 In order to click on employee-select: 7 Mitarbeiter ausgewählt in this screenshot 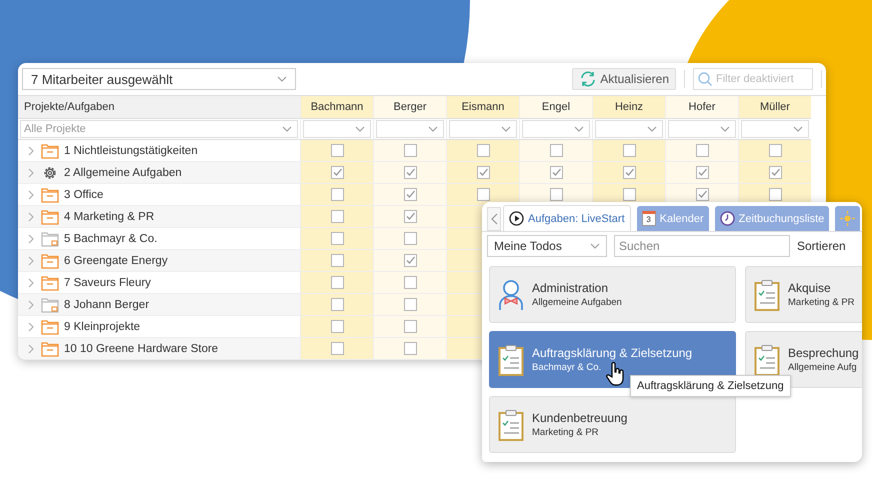, I will do `click(159, 79)`.